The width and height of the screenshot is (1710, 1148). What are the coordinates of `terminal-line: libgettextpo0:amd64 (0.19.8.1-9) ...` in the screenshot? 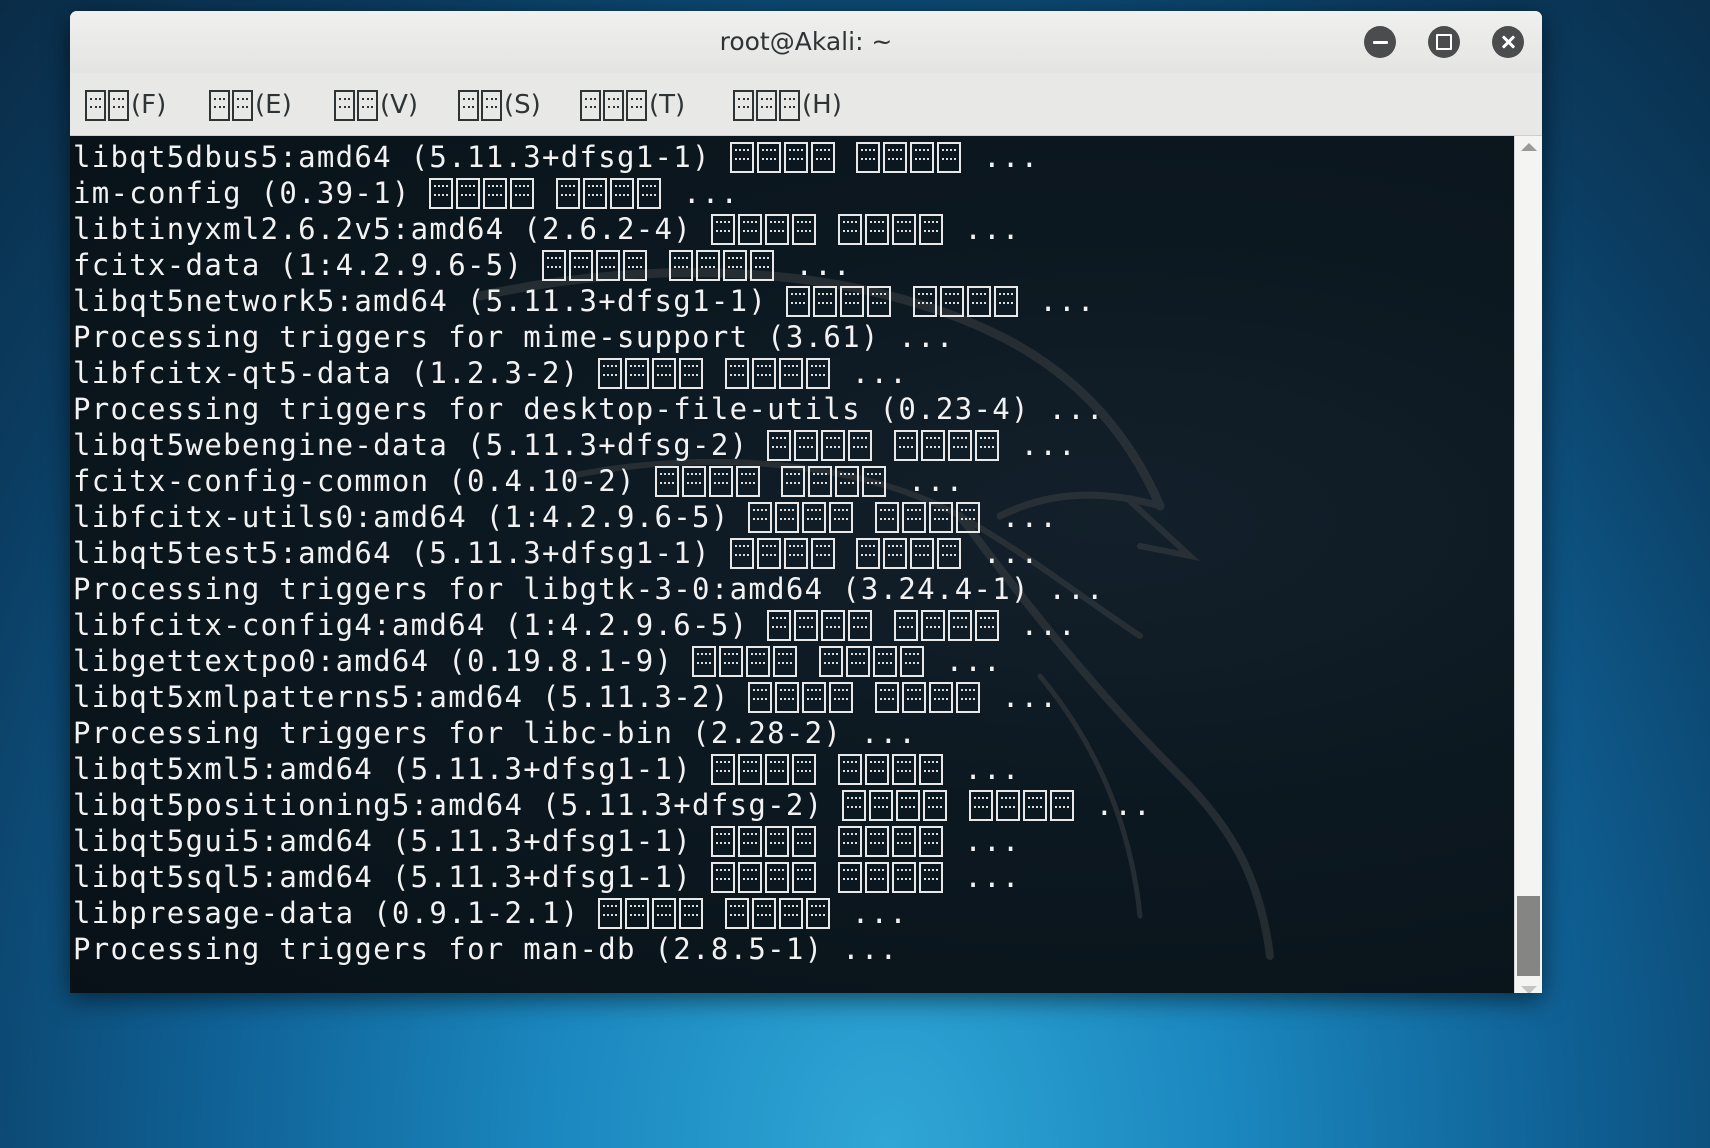 It's located at (537, 661).